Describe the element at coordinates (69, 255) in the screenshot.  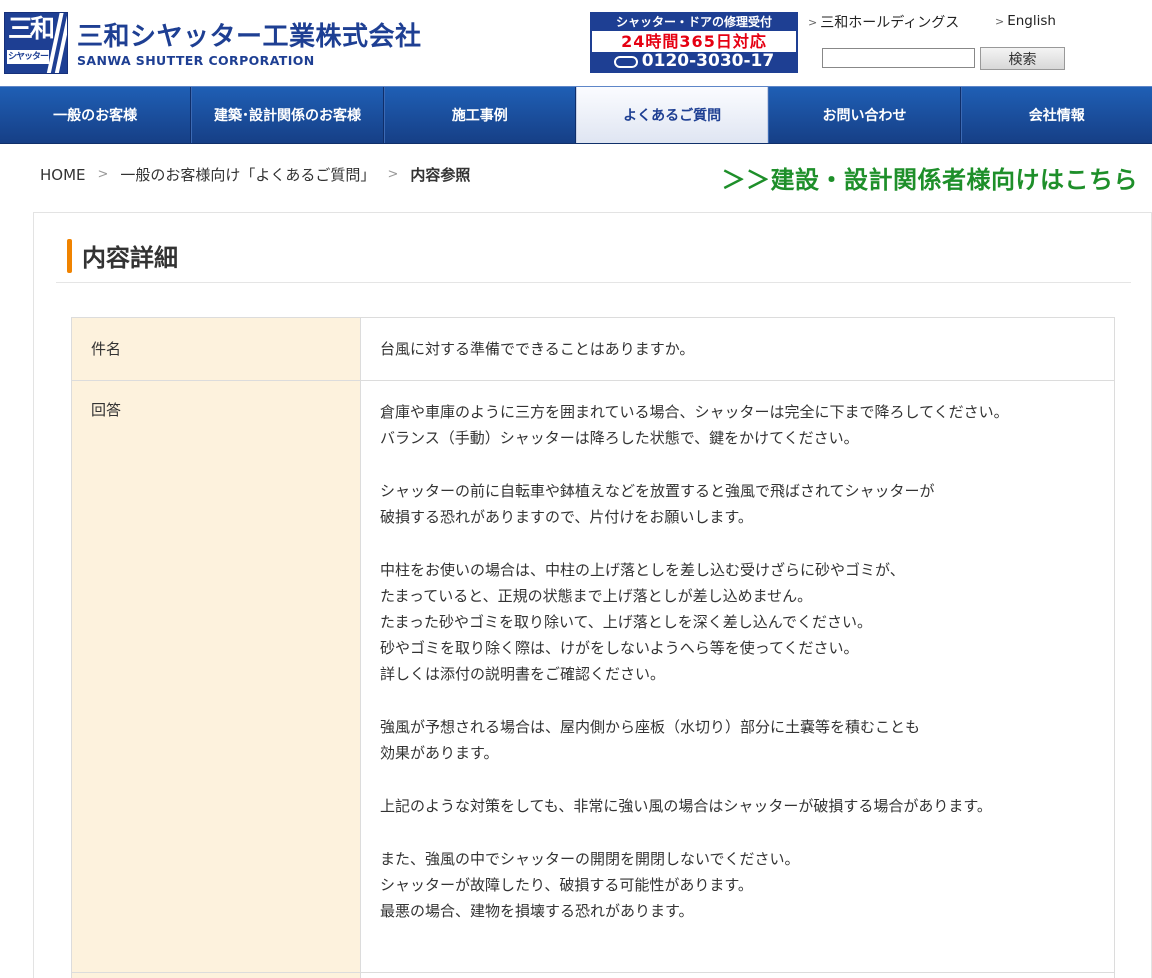
I see `heading-accent-bar` at that location.